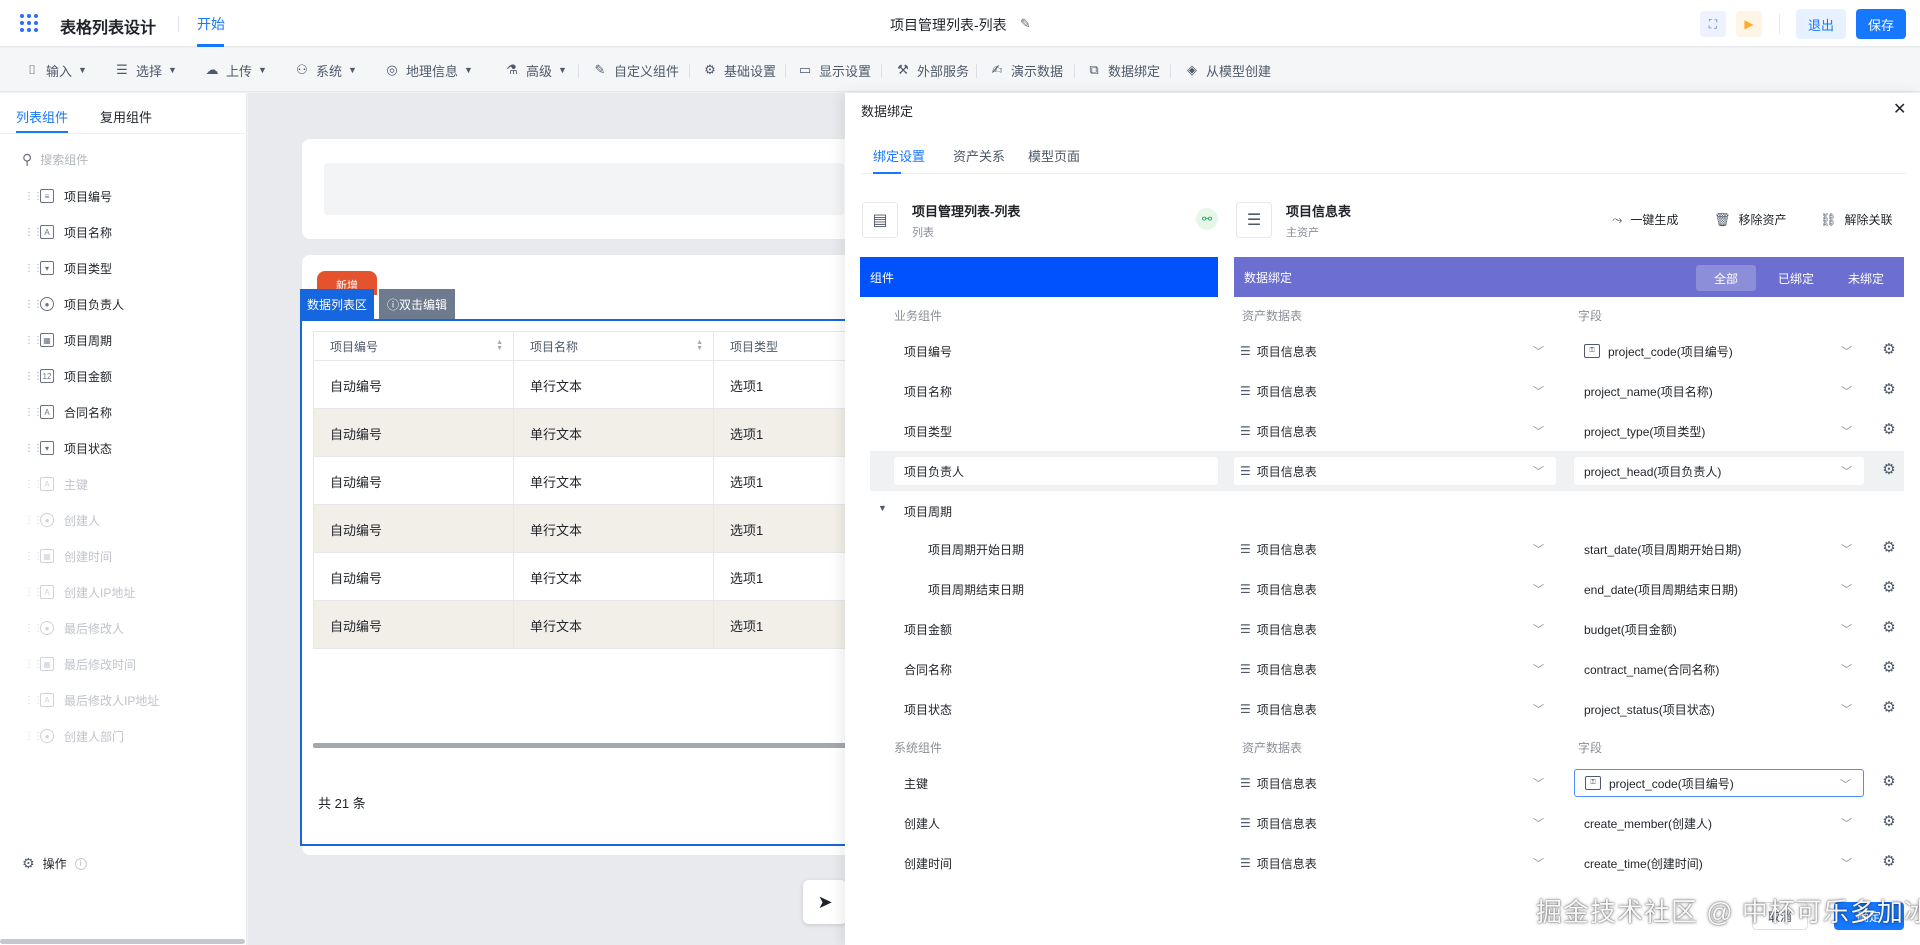  I want to click on unlink-button: ⛓ 解除关联, so click(1856, 219).